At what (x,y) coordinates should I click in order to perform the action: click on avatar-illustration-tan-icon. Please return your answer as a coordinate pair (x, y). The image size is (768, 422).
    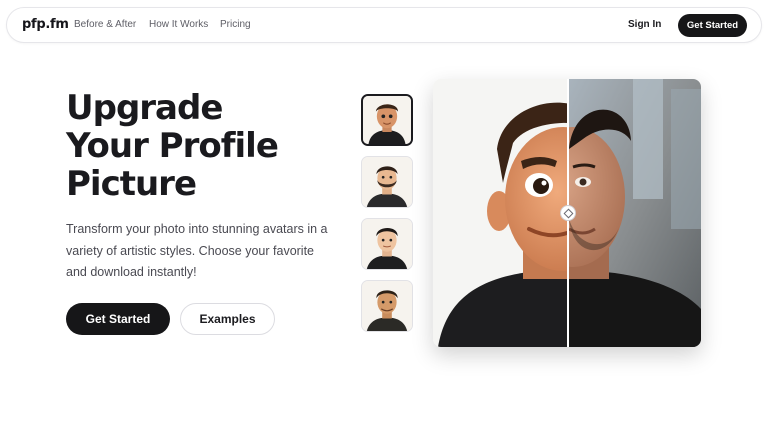
    Looking at the image, I should click on (387, 306).